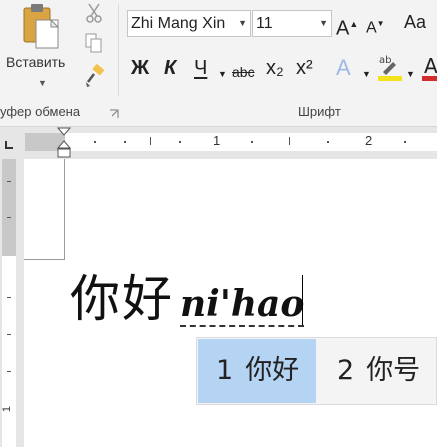  Describe the element at coordinates (42, 26) in the screenshot. I see `paste-icon` at that location.